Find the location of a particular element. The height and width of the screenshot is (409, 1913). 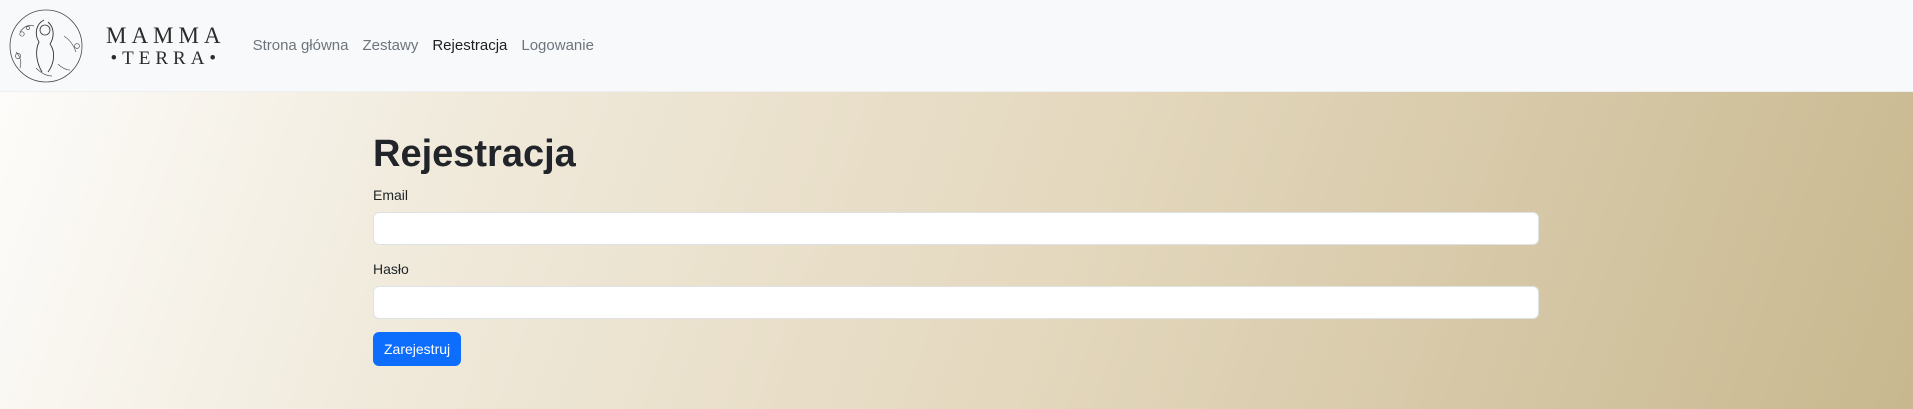

brand-line-2: •TERRA• is located at coordinates (166, 58).